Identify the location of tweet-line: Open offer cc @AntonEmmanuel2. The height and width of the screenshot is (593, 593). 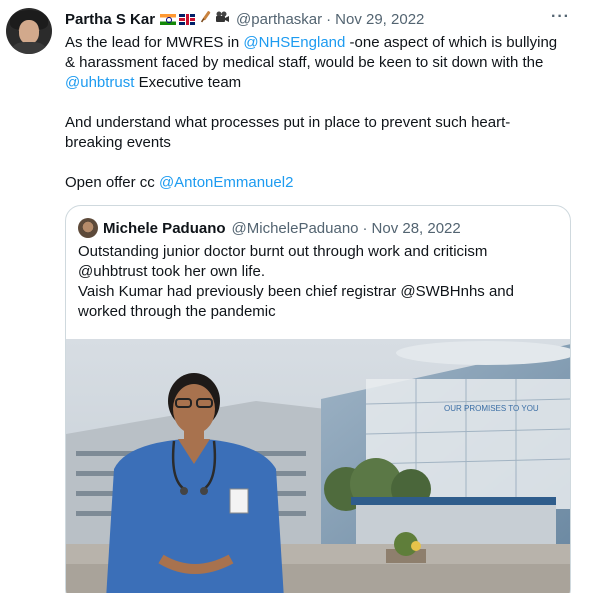
(179, 182).